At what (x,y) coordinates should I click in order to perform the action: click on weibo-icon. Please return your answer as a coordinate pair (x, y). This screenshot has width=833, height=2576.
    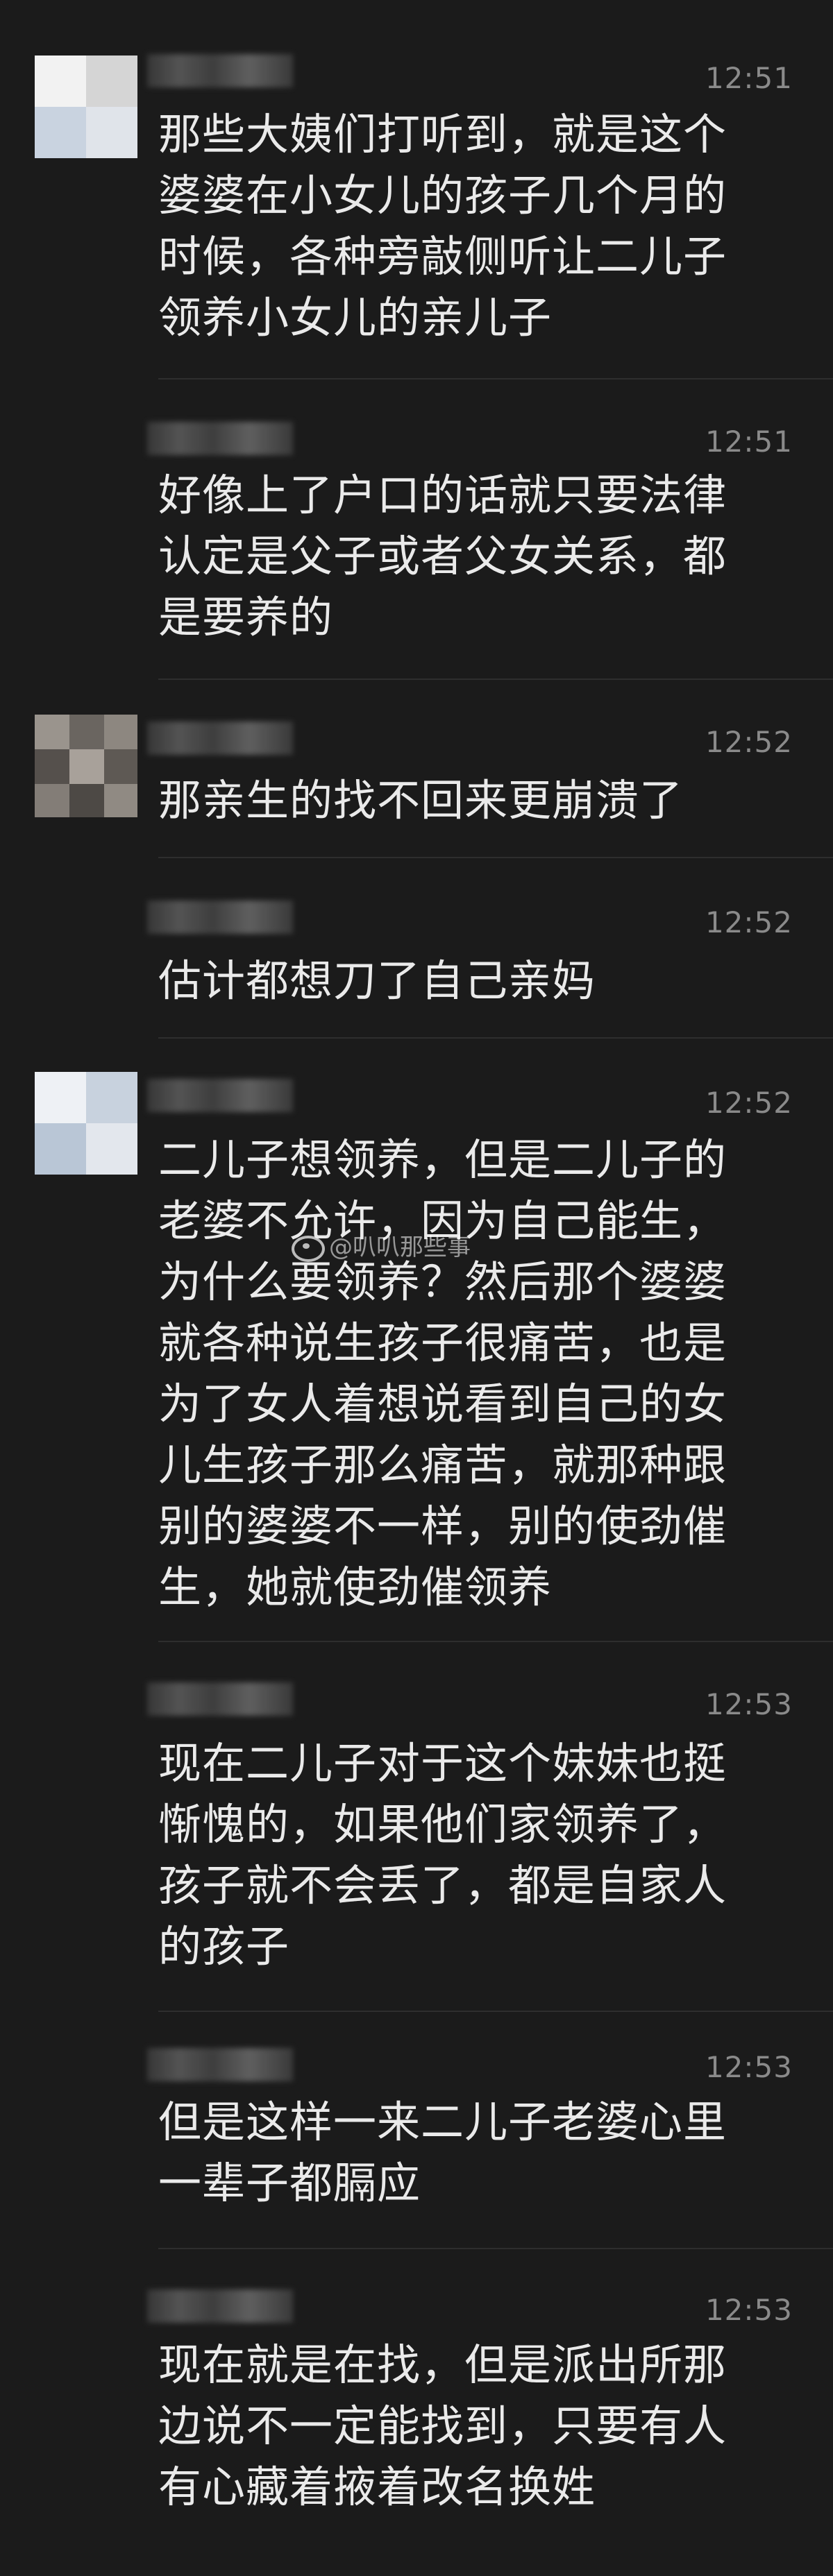
    Looking at the image, I should click on (308, 1248).